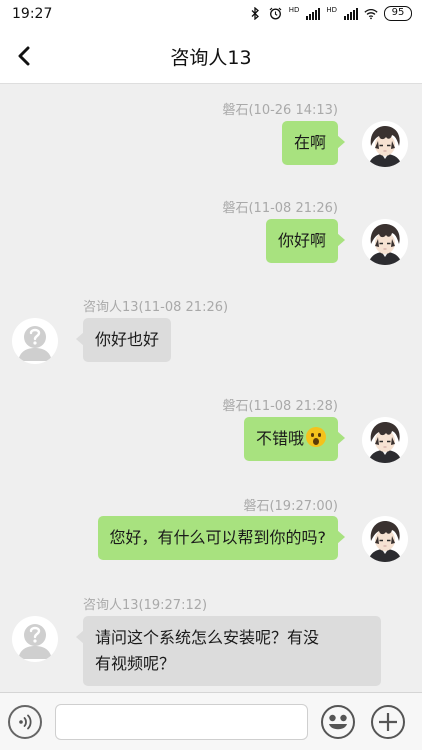 This screenshot has width=422, height=750. What do you see at coordinates (32, 14) in the screenshot?
I see `status-time: 19:27` at bounding box center [32, 14].